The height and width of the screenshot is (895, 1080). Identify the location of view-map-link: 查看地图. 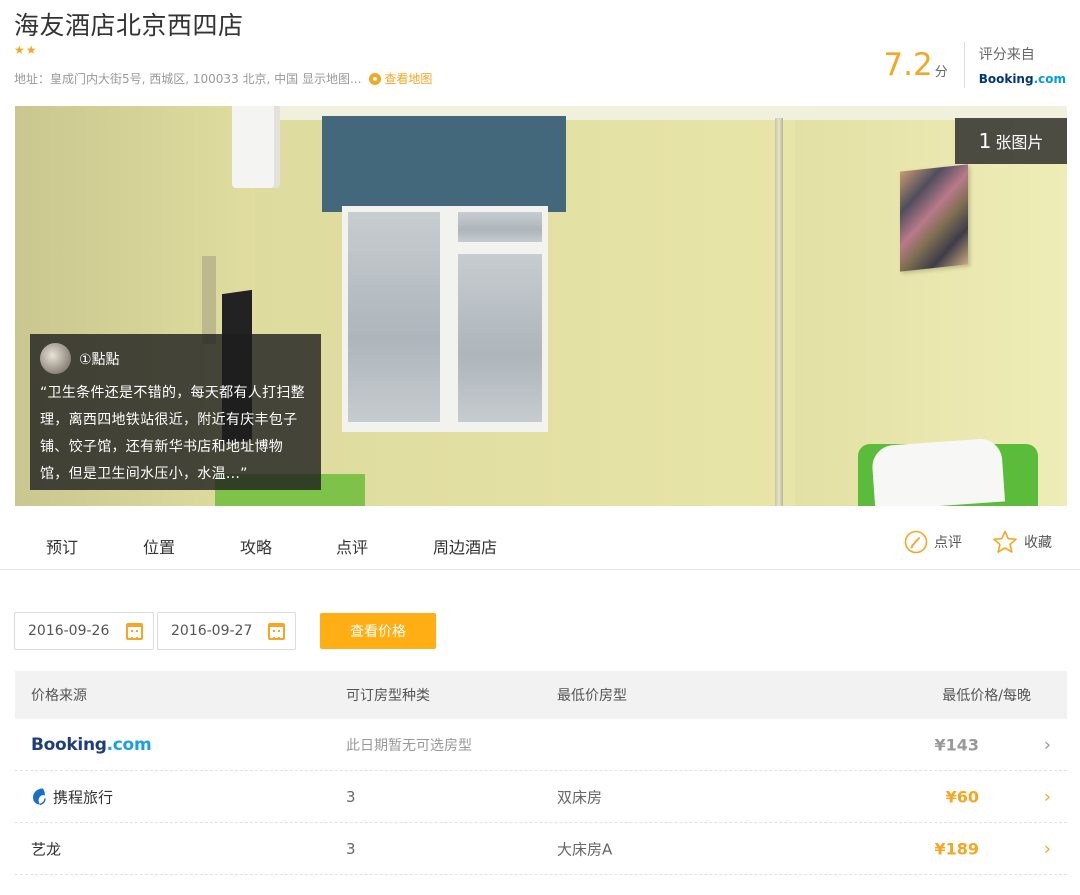
(400, 78).